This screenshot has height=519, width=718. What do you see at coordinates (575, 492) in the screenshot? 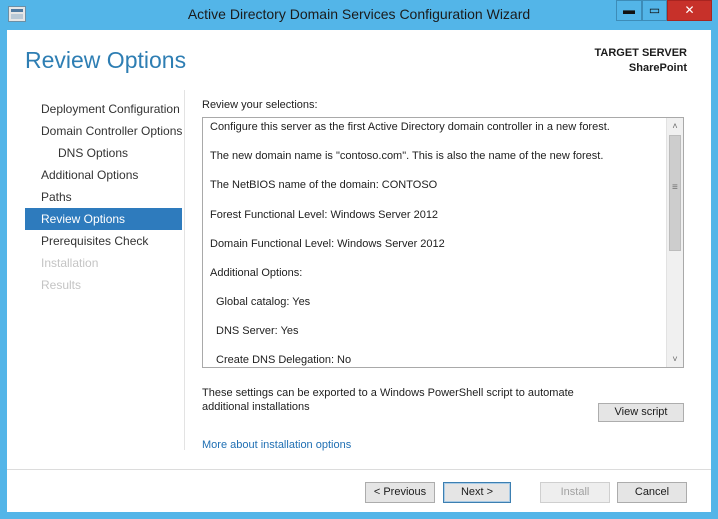
I see `install-button: Install` at bounding box center [575, 492].